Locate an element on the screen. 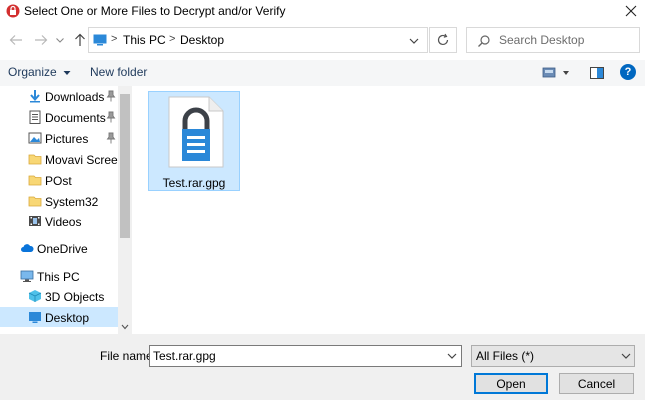  navigation-bar: > This PC > Desktop is located at coordinates (322, 41).